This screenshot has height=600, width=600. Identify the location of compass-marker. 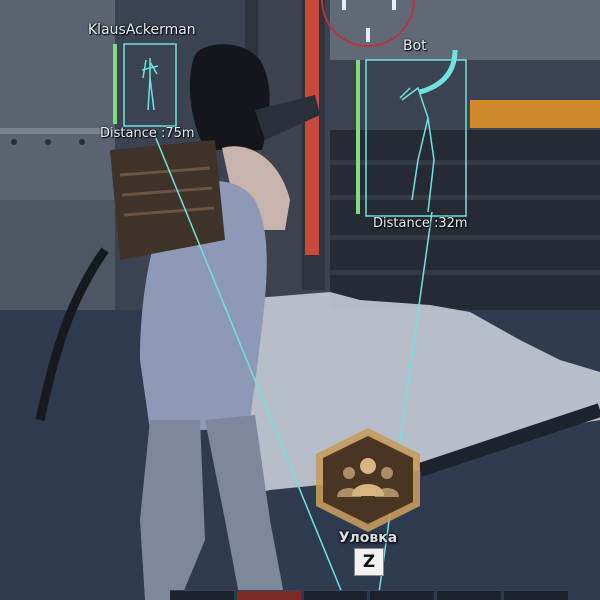
(368, 35).